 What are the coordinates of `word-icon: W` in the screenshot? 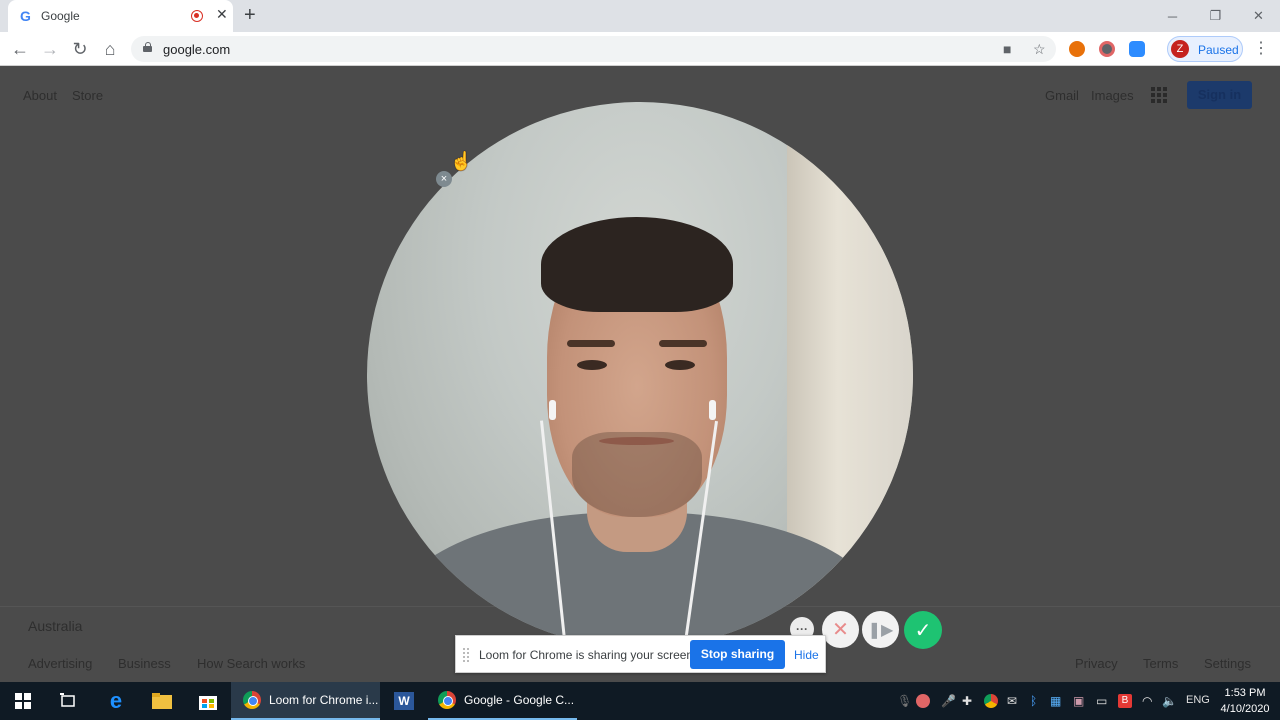 It's located at (404, 701).